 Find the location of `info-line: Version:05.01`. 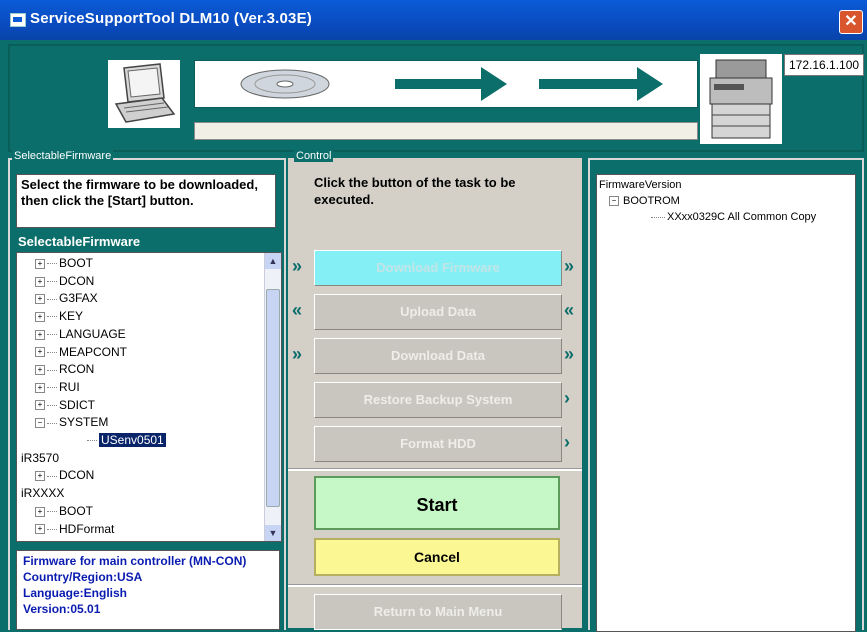

info-line: Version:05.01 is located at coordinates (62, 609).